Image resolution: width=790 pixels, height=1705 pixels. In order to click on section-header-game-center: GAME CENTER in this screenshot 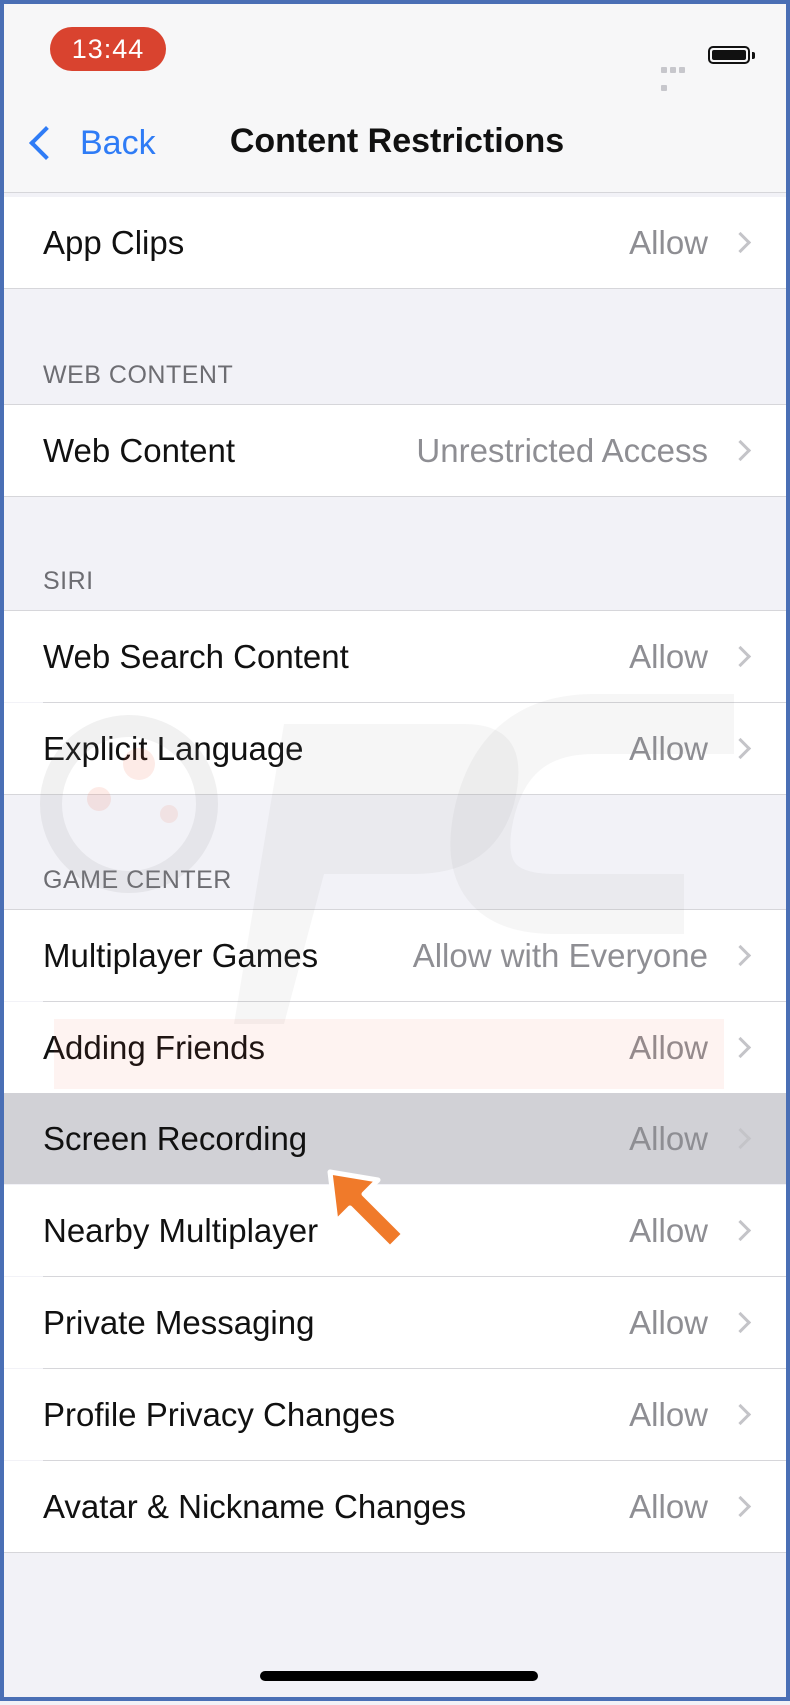, I will do `click(137, 880)`.